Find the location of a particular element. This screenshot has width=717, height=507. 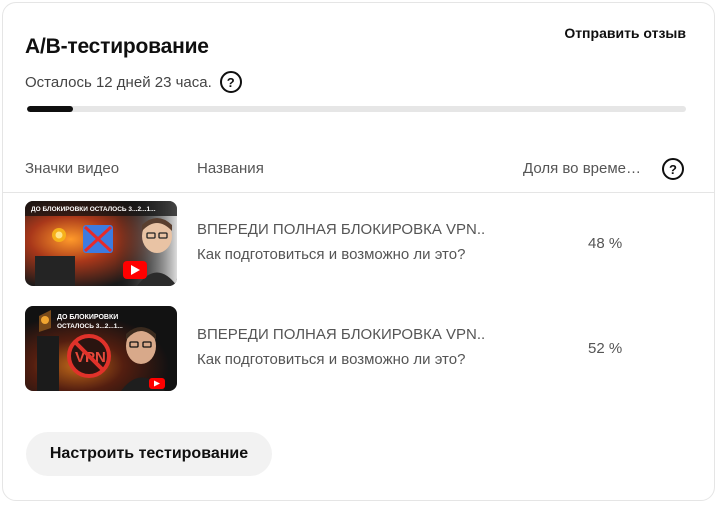

send-feedback-link: Отправить отзыв is located at coordinates (625, 33).